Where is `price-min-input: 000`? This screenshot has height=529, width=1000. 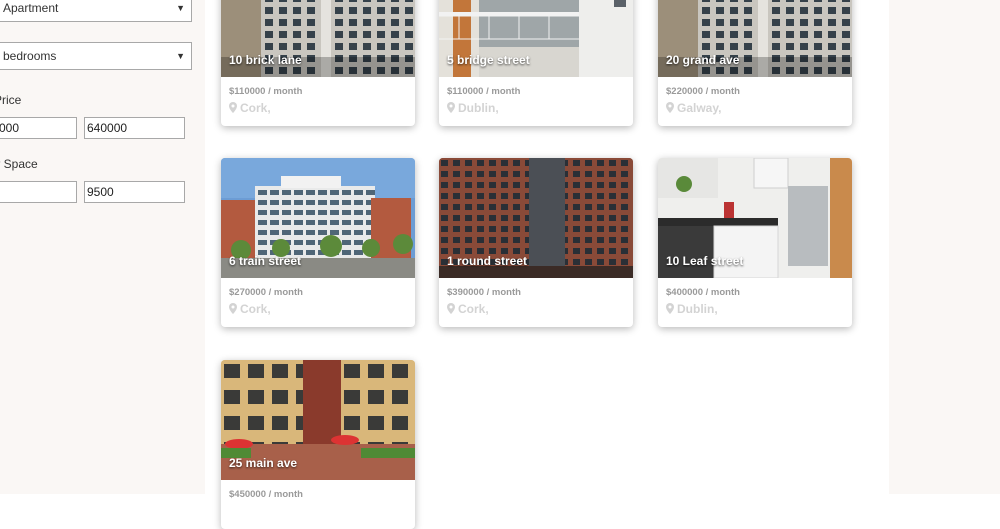
price-min-input: 000 is located at coordinates (38, 128).